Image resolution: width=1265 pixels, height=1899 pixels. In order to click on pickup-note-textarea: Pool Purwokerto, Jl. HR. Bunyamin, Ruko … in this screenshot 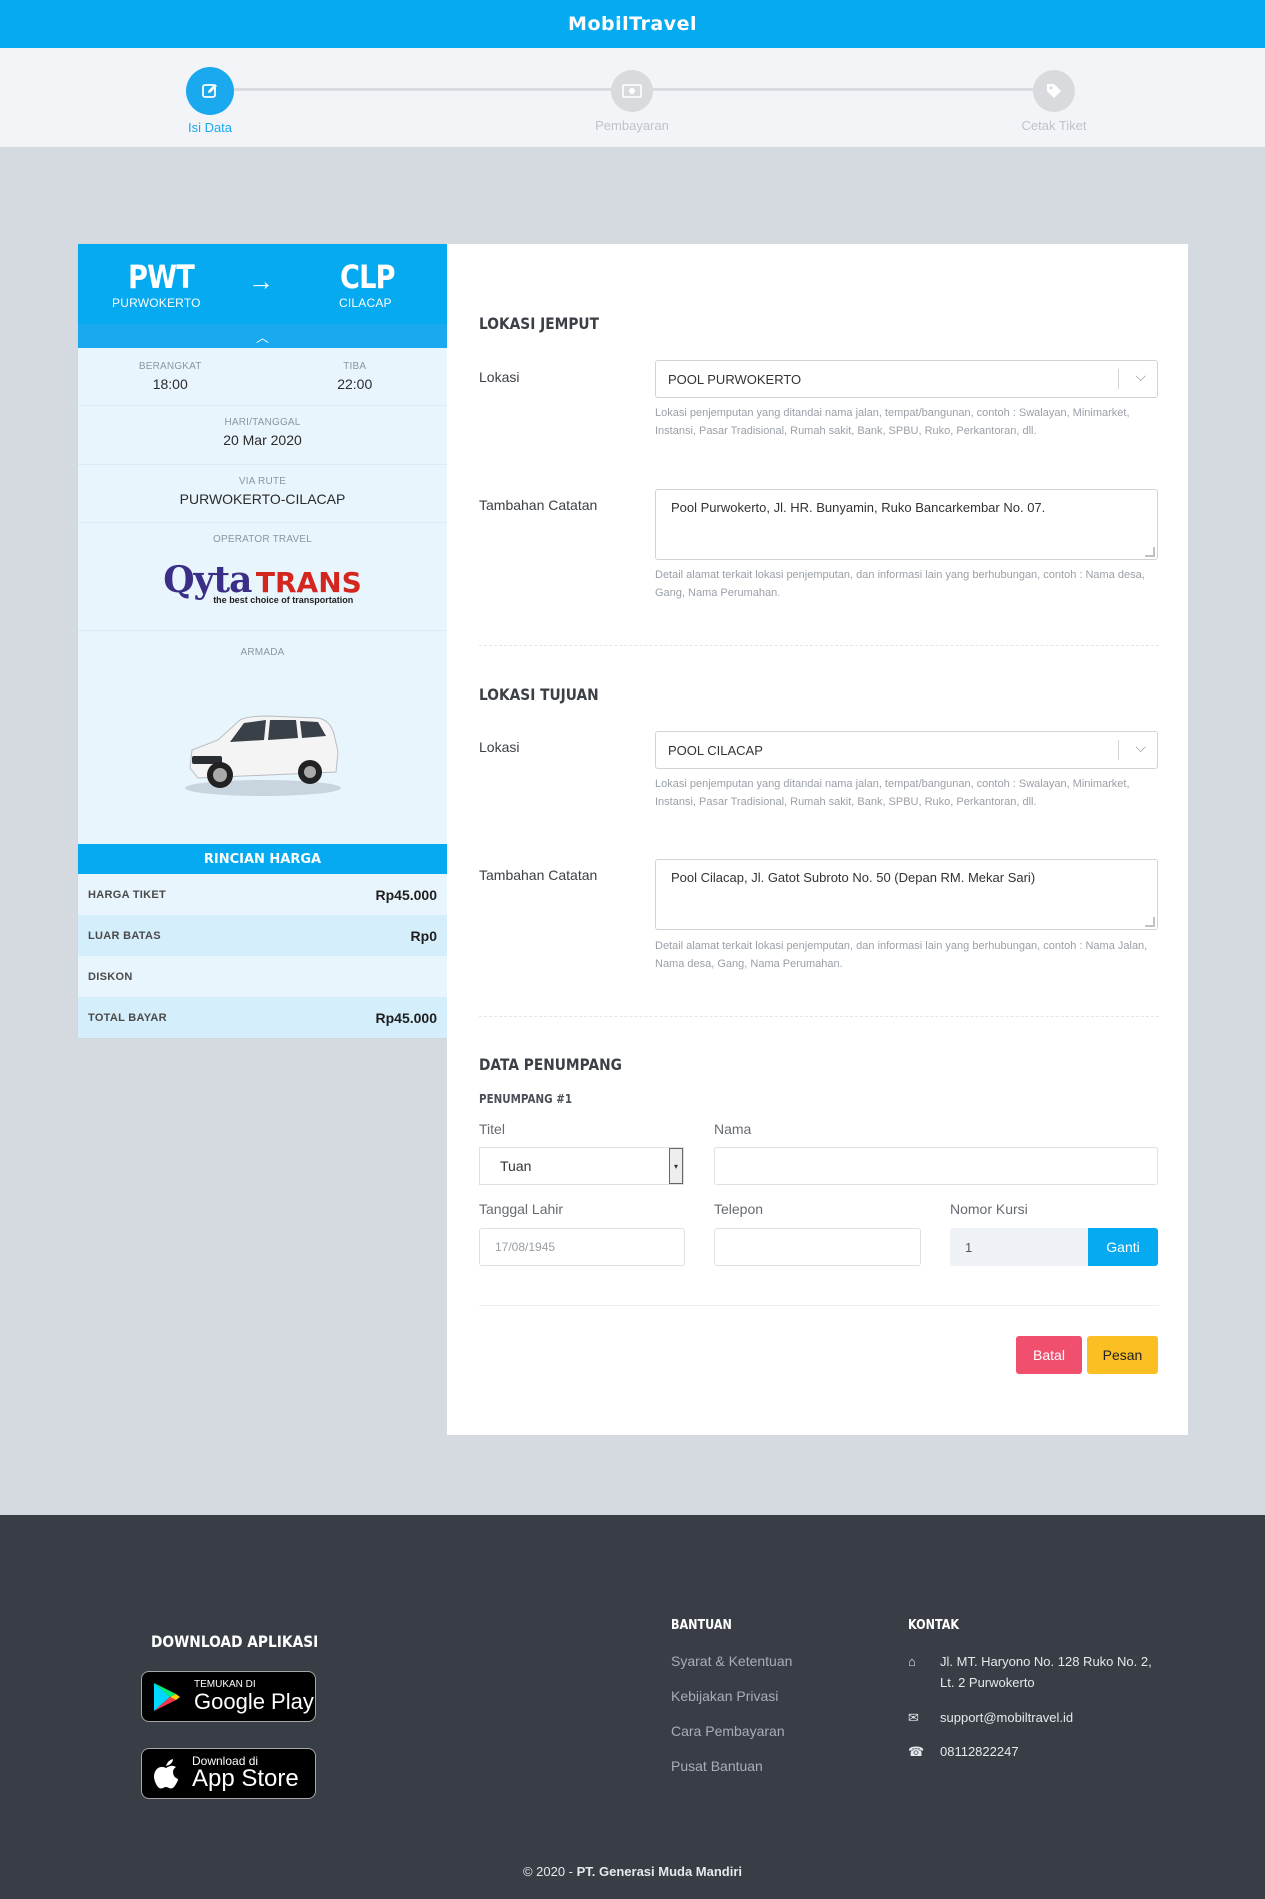, I will do `click(906, 524)`.